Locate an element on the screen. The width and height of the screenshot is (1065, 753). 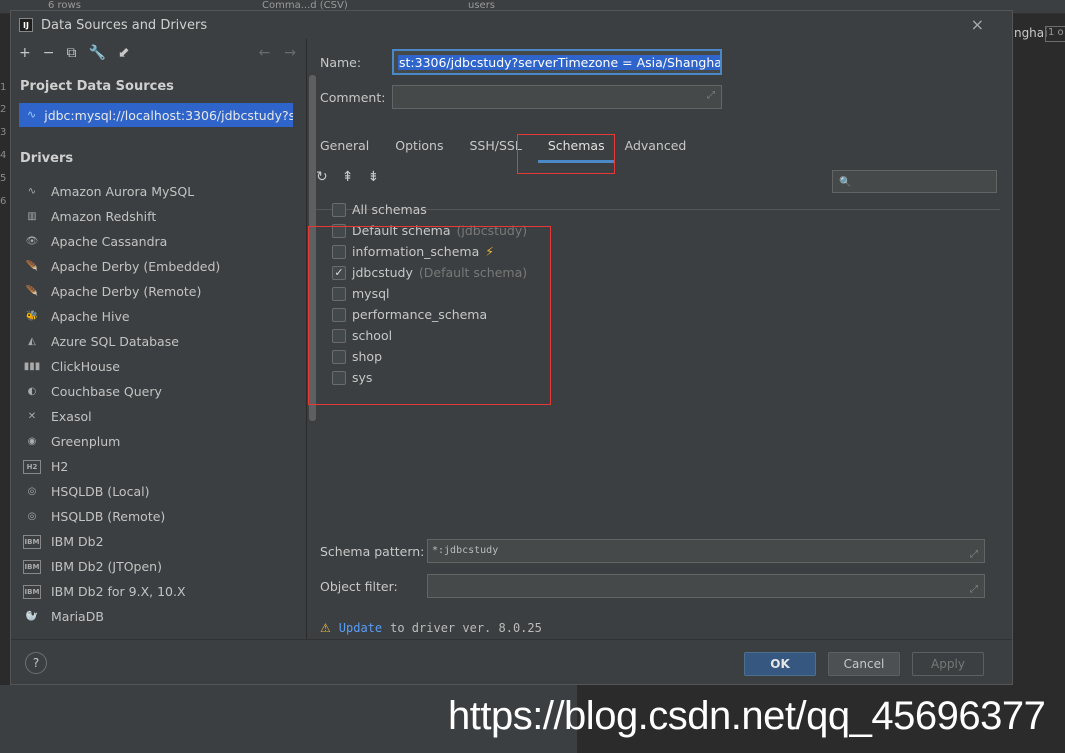
forward-arrow-icon: → is located at coordinates (290, 53).